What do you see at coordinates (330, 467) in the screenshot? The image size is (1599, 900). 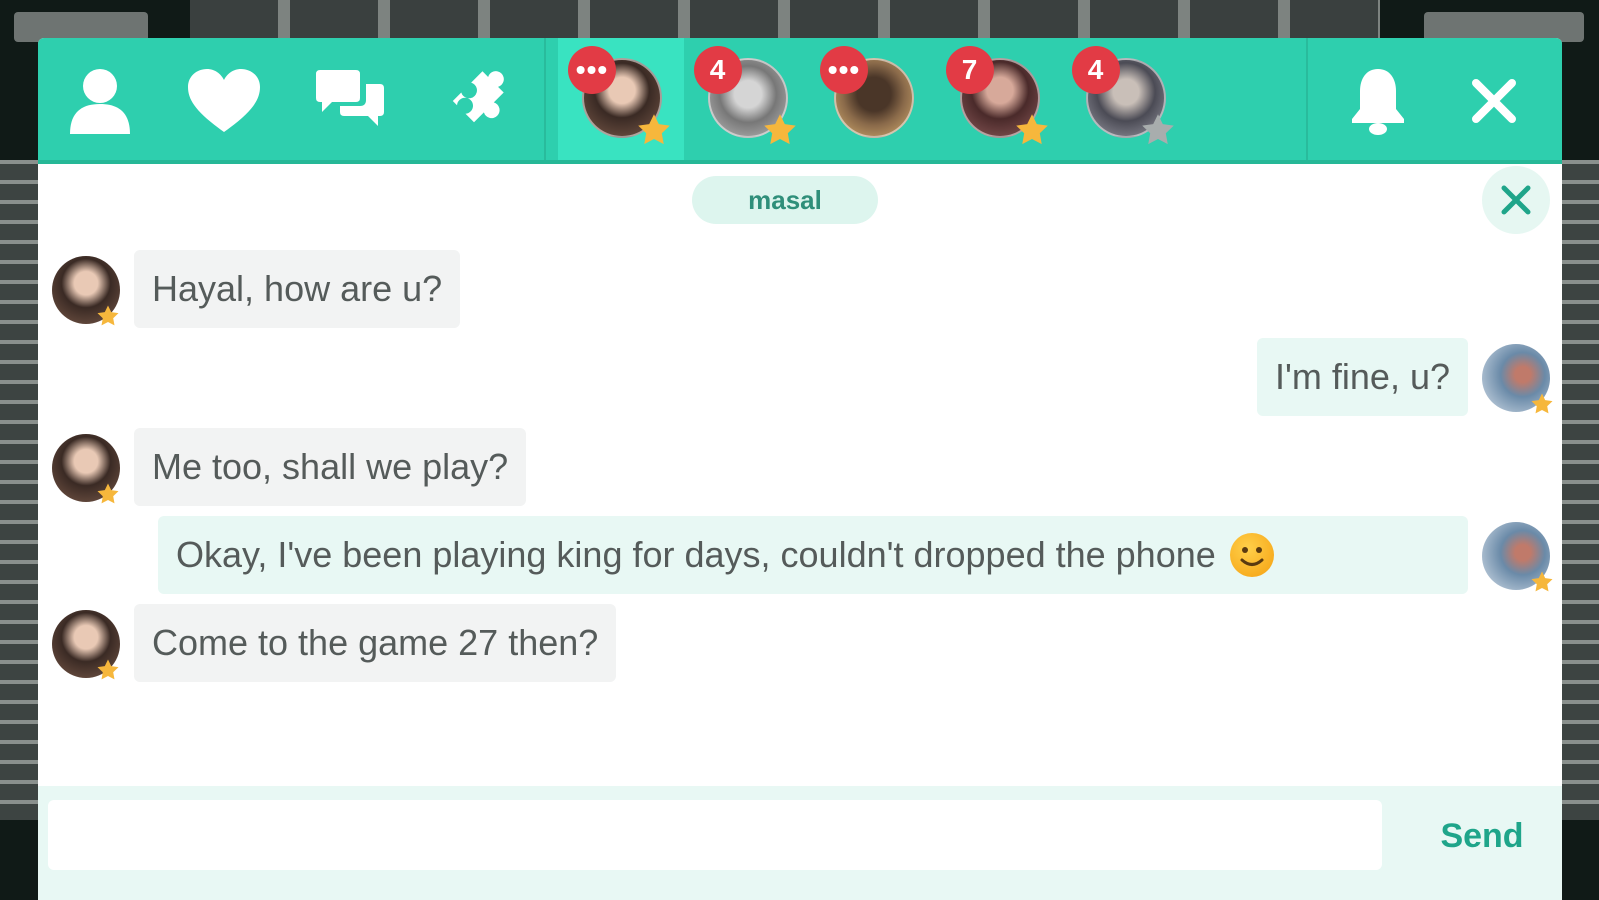 I see `message-text: Me too, shall we play?` at bounding box center [330, 467].